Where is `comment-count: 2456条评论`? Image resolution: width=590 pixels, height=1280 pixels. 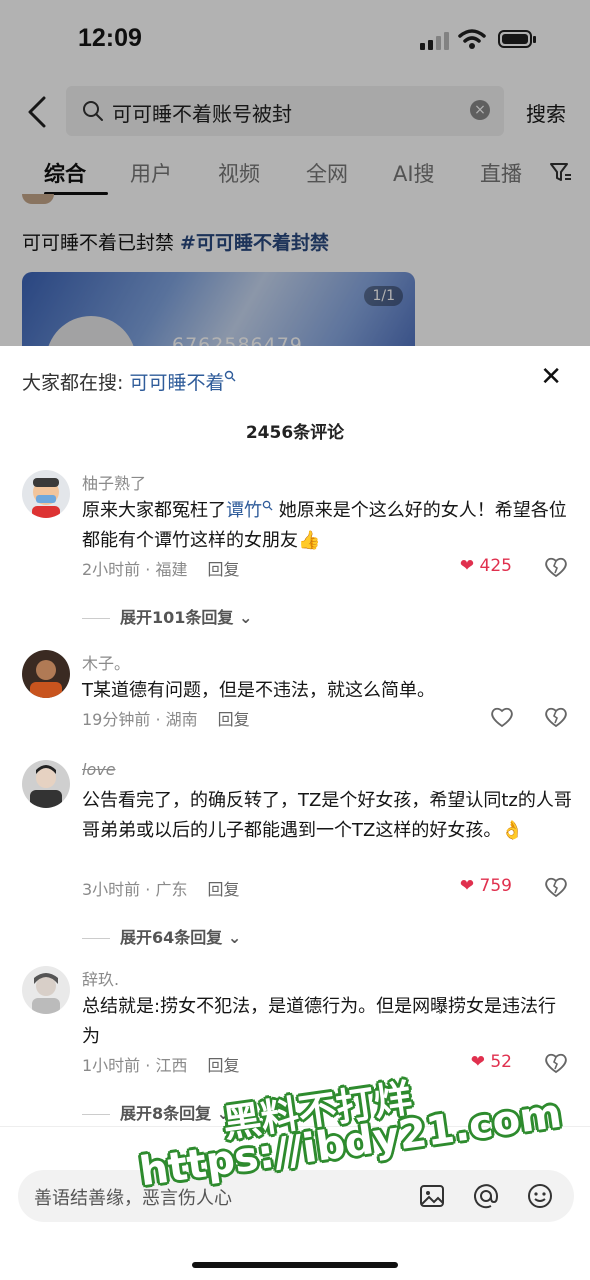 comment-count: 2456条评论 is located at coordinates (295, 433).